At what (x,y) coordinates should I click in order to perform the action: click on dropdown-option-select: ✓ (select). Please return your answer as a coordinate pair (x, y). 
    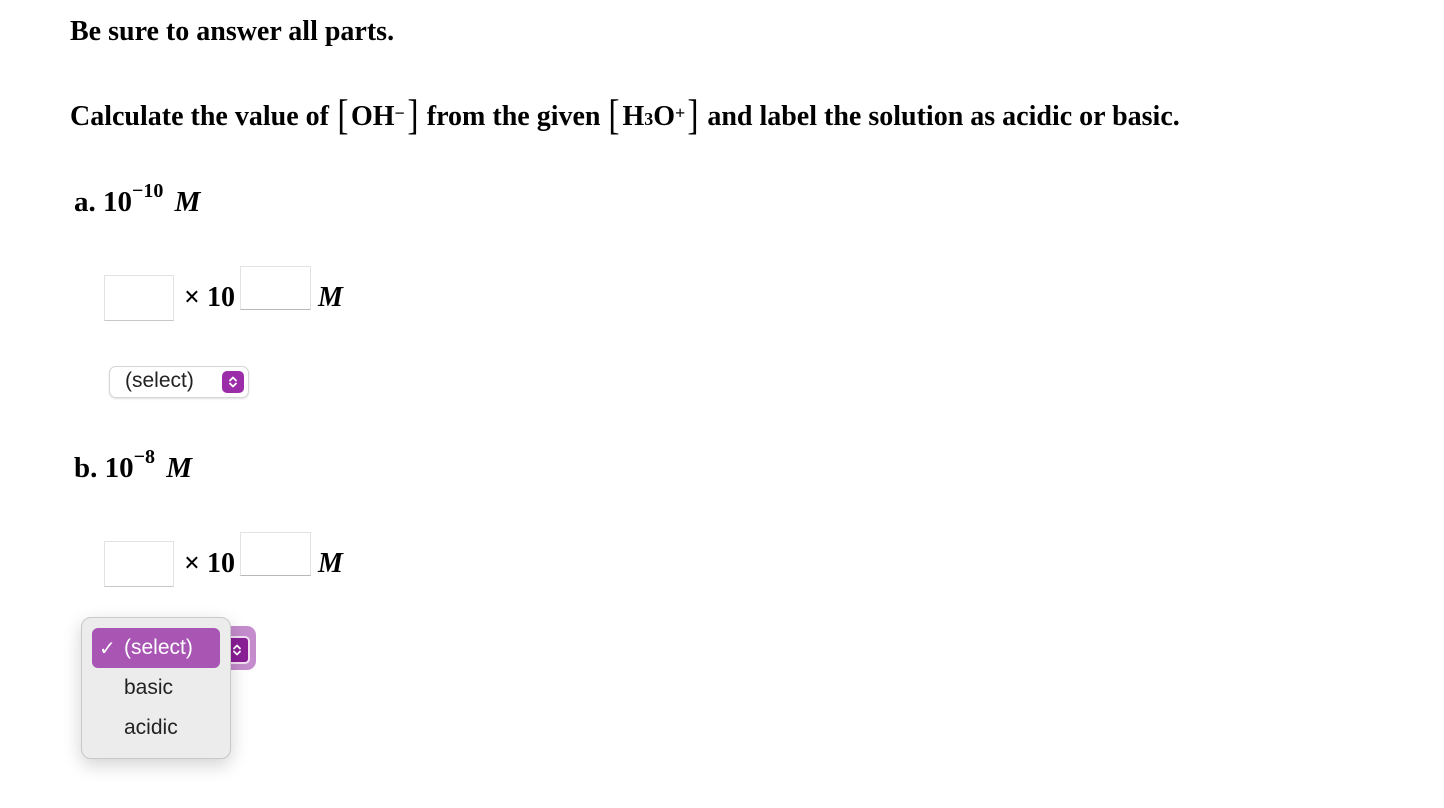
    Looking at the image, I should click on (156, 648).